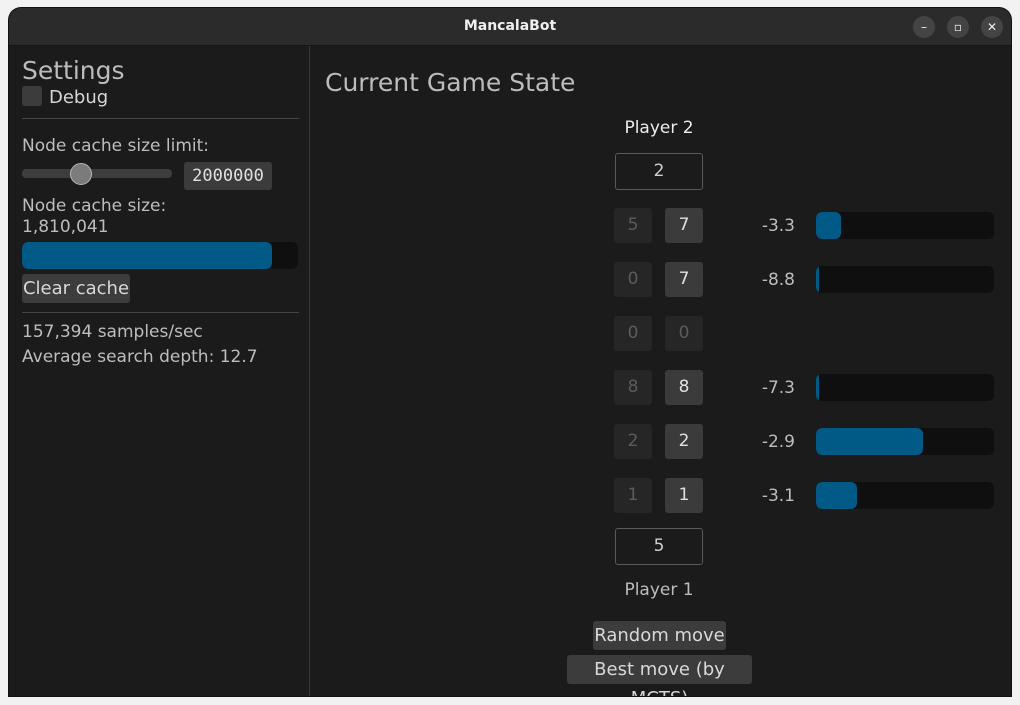  Describe the element at coordinates (94, 206) in the screenshot. I see `cache-size-label: Node cache size:` at that location.